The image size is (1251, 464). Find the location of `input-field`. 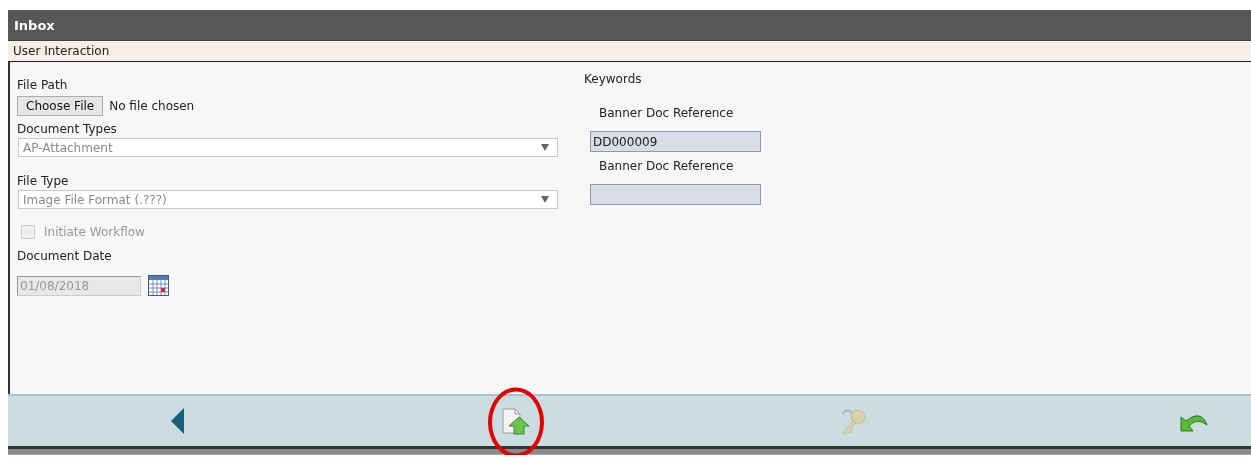

input-field is located at coordinates (675, 194).